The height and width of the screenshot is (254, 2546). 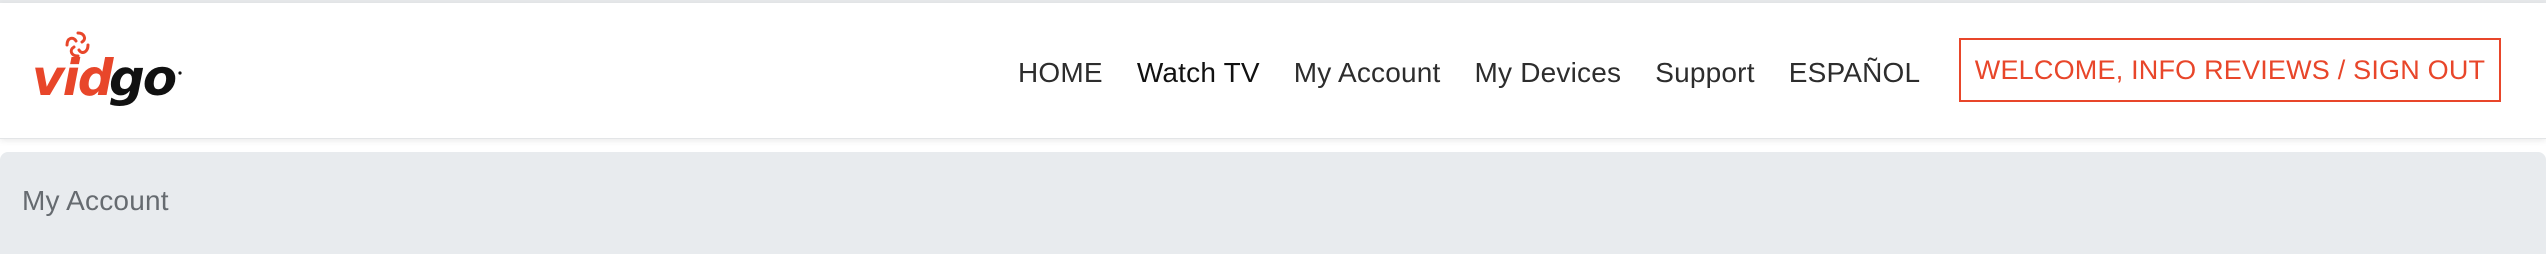 I want to click on nav-espanol-link: ESPAÑOL, so click(x=1855, y=73).